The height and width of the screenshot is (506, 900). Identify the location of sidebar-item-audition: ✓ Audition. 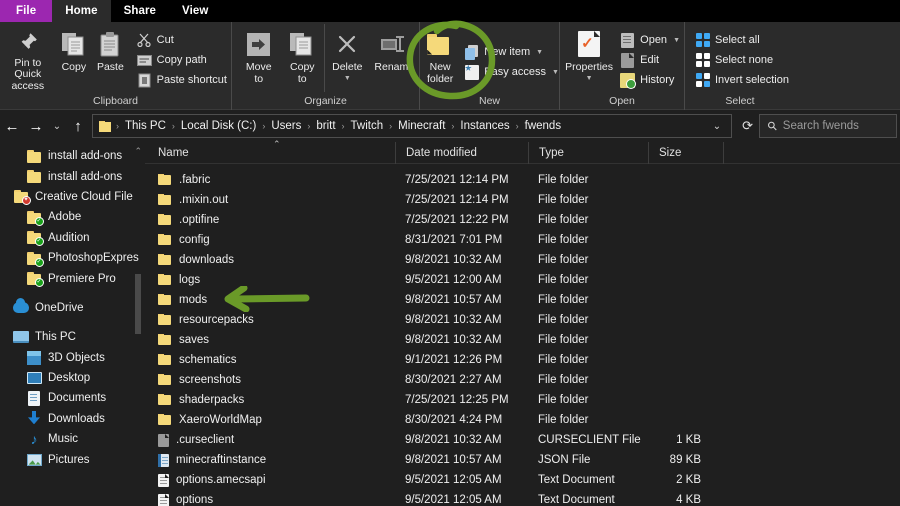
(72, 238).